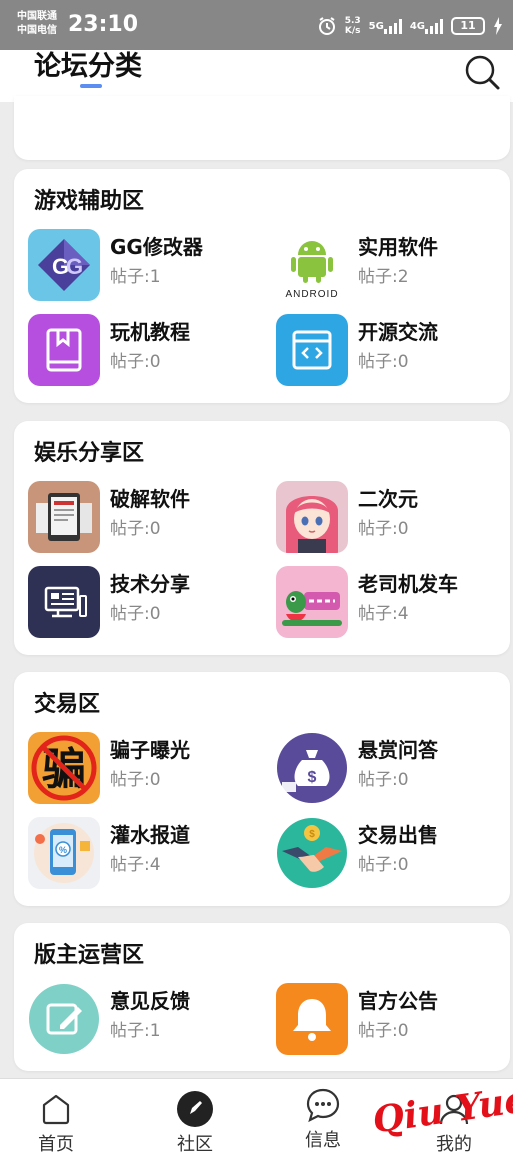 The width and height of the screenshot is (513, 1165). Describe the element at coordinates (67, 704) in the screenshot. I see `section-title: 交易区` at that location.